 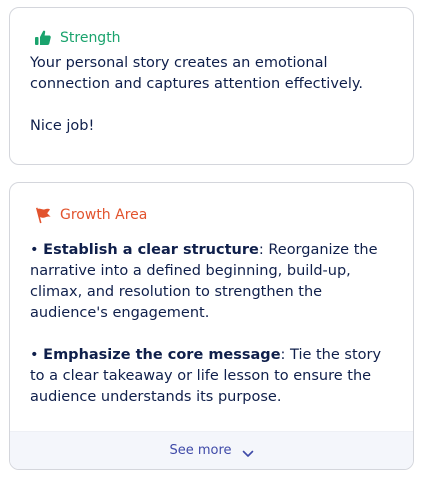 I want to click on growth-header: Growth Area, so click(x=90, y=215).